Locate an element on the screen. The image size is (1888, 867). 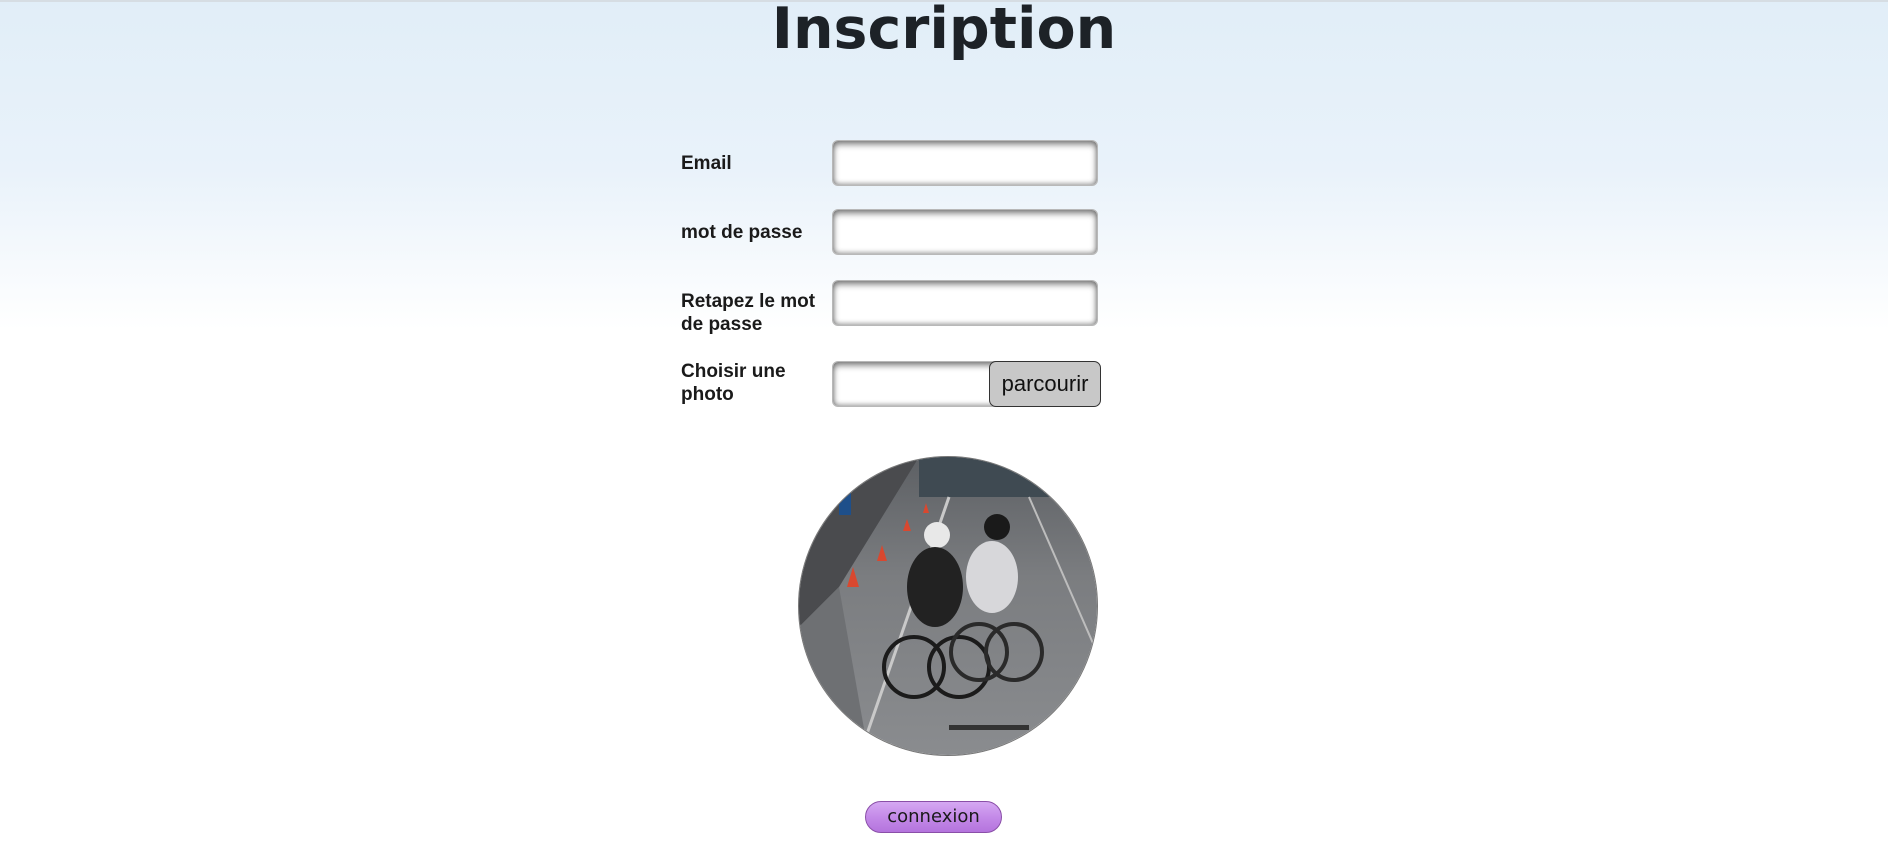
page-title: Inscription is located at coordinates (944, 31).